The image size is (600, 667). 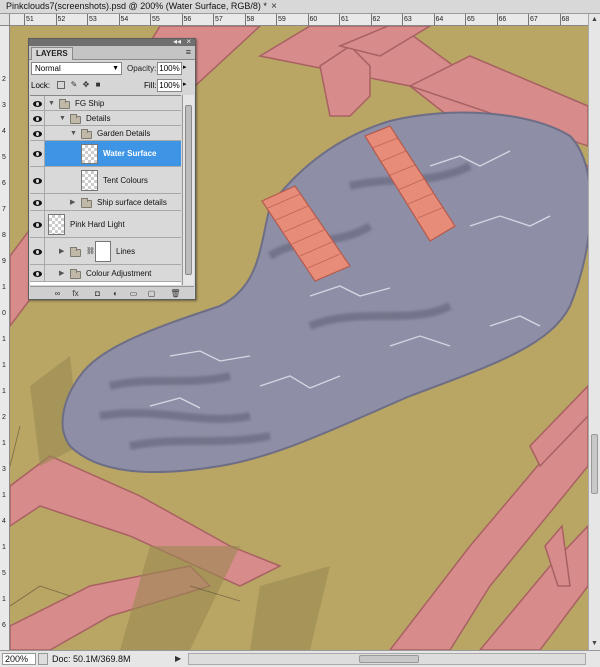 I want to click on layers-scroll-thumb, so click(x=188, y=190).